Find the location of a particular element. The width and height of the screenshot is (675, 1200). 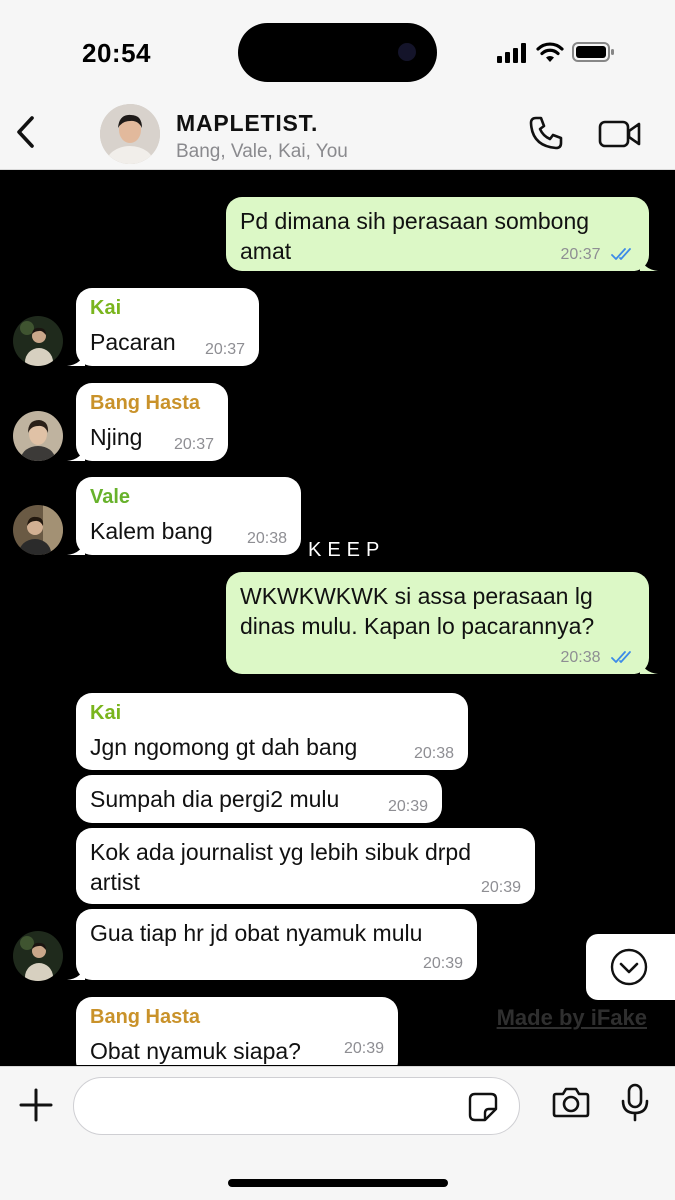

back-chevron-icon is located at coordinates (27, 132).